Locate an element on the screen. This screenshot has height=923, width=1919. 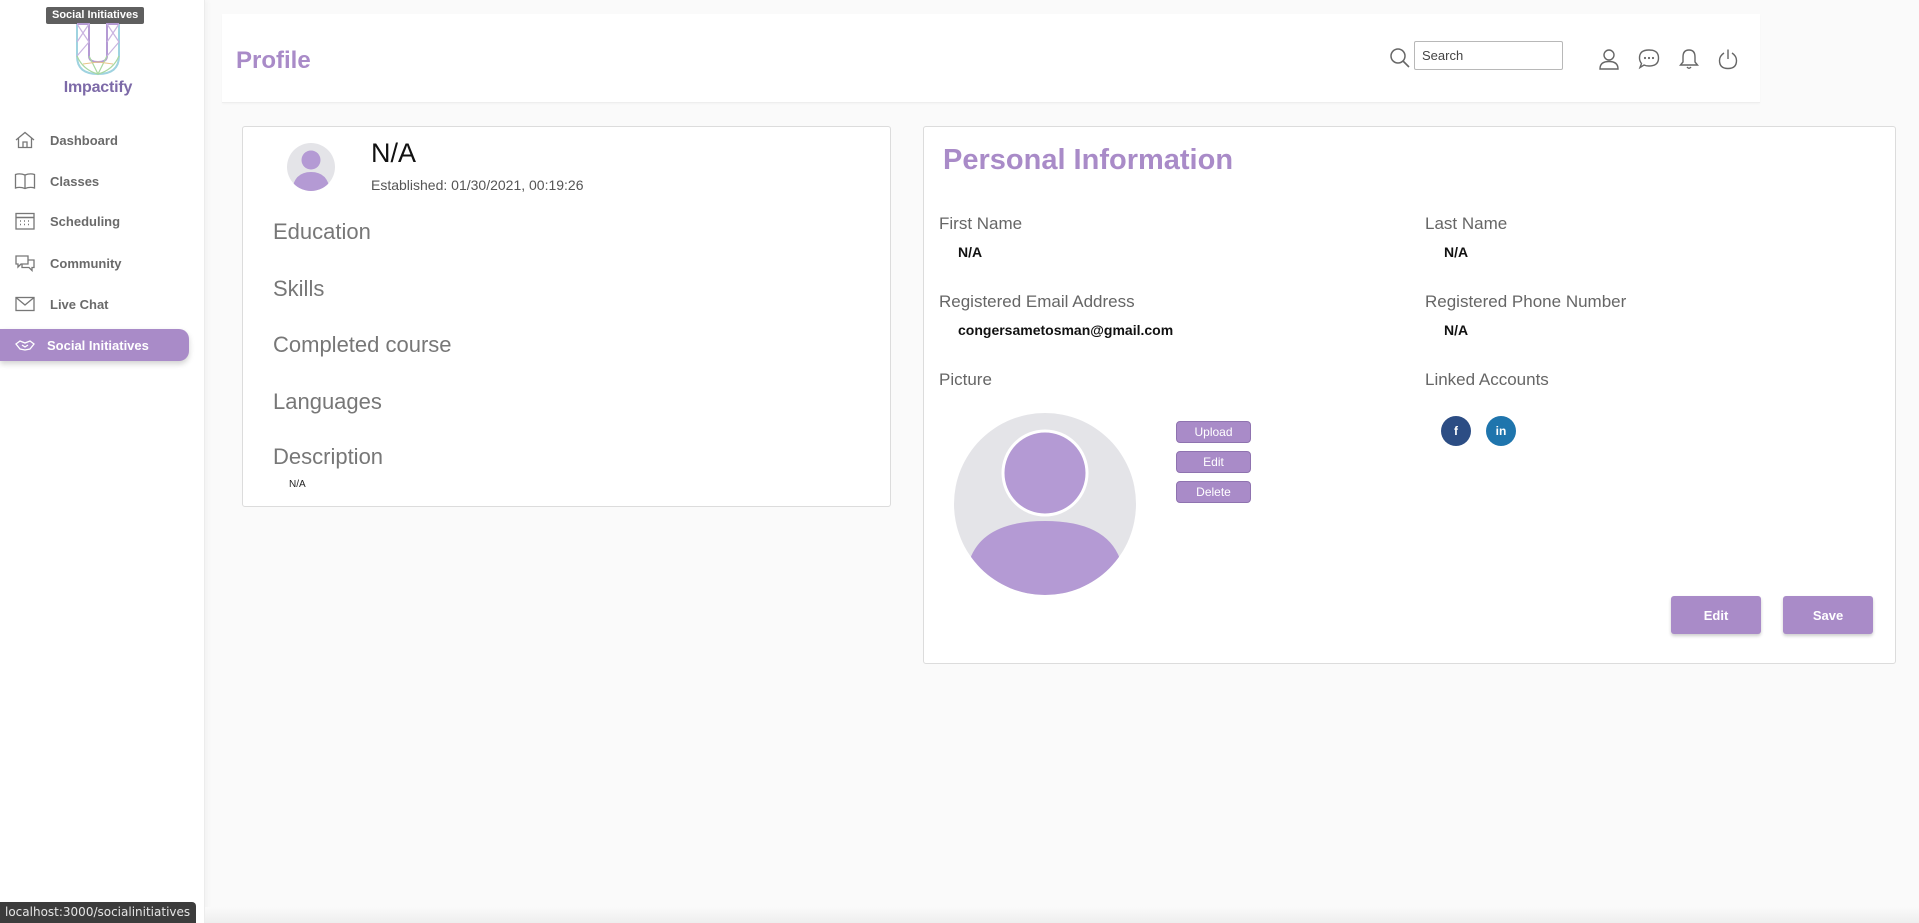
completed-course-heading: Completed course is located at coordinates (362, 344).